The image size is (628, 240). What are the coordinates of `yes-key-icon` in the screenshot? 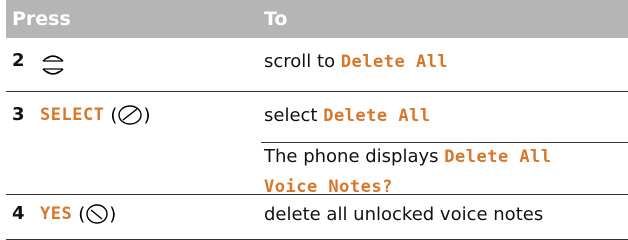 It's located at (97, 214).